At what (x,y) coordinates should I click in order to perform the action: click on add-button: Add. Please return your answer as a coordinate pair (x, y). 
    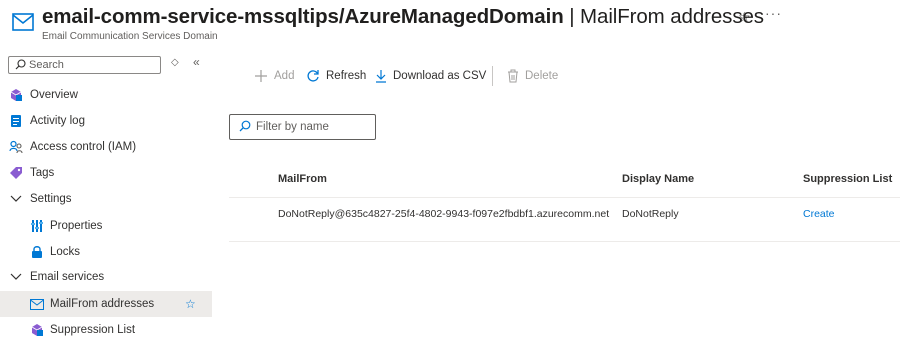
    Looking at the image, I should click on (274, 76).